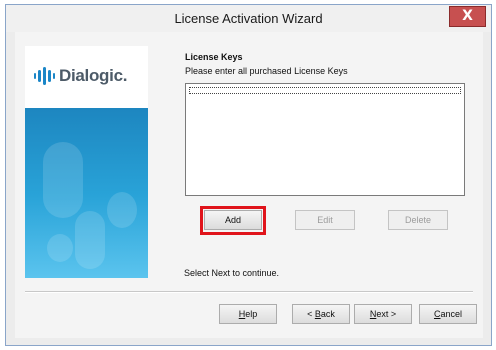  I want to click on title-bar: License Activation Wizard X, so click(248, 18).